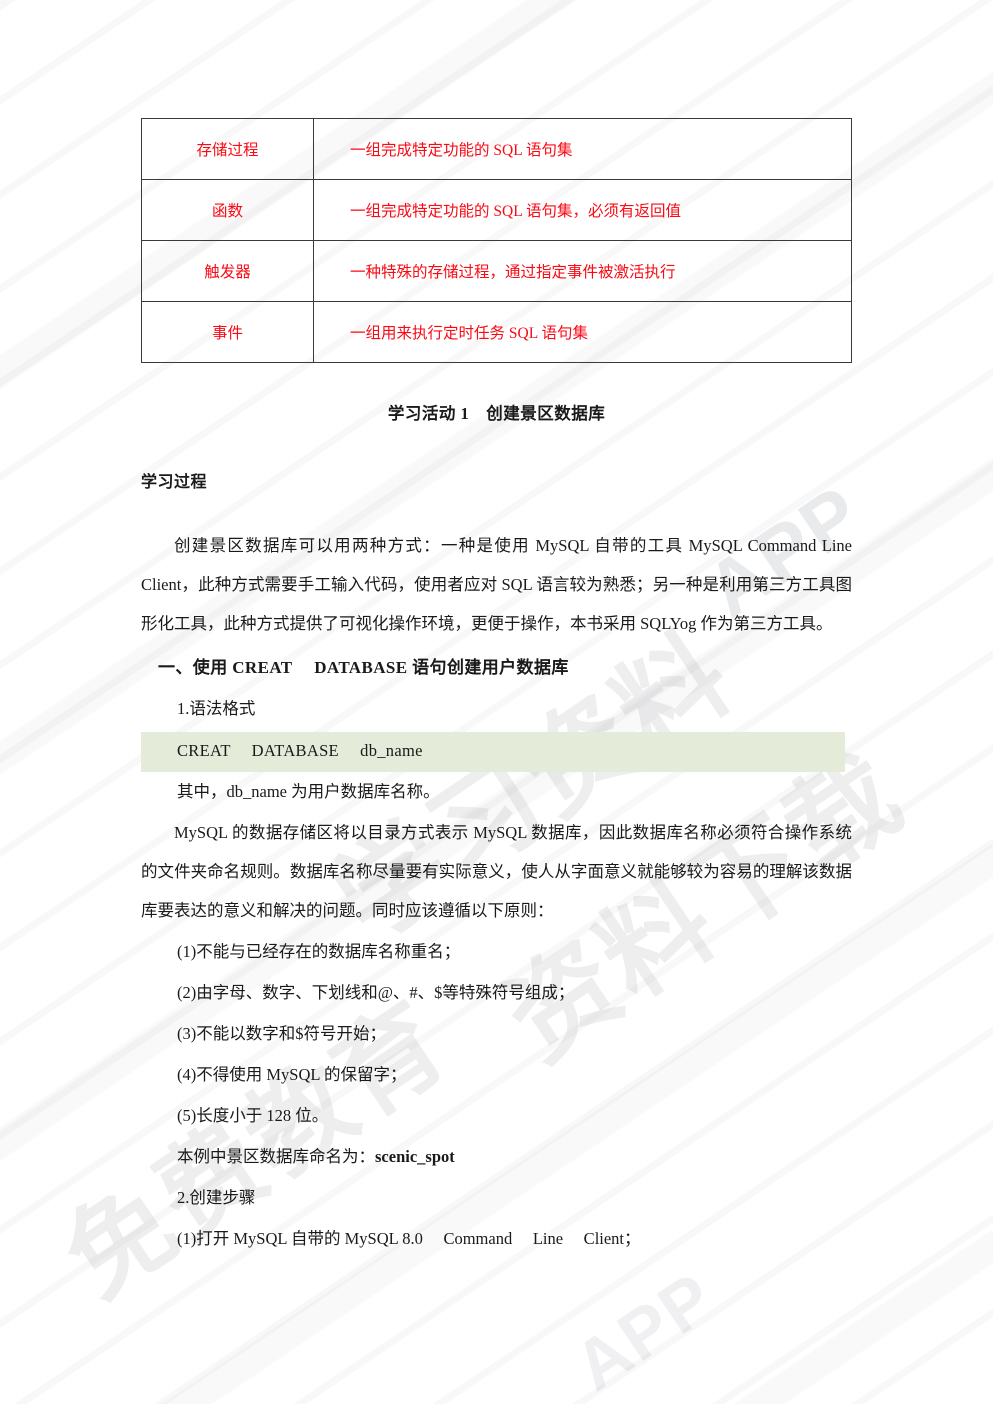  What do you see at coordinates (227, 271) in the screenshot?
I see `table-cell-term: 触发器` at bounding box center [227, 271].